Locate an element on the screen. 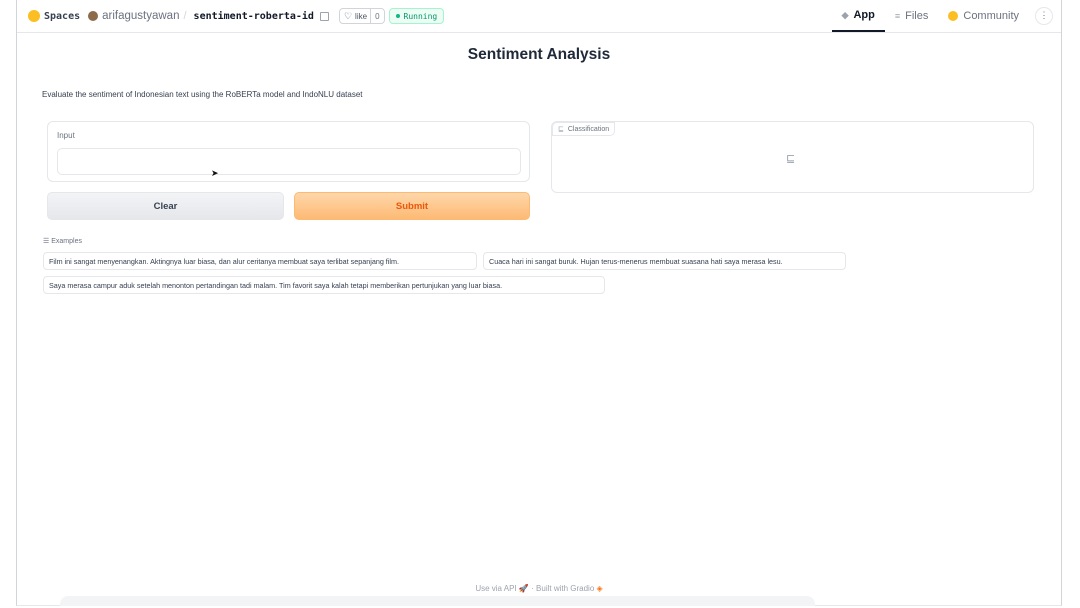  clear-button: Clear is located at coordinates (165, 206).